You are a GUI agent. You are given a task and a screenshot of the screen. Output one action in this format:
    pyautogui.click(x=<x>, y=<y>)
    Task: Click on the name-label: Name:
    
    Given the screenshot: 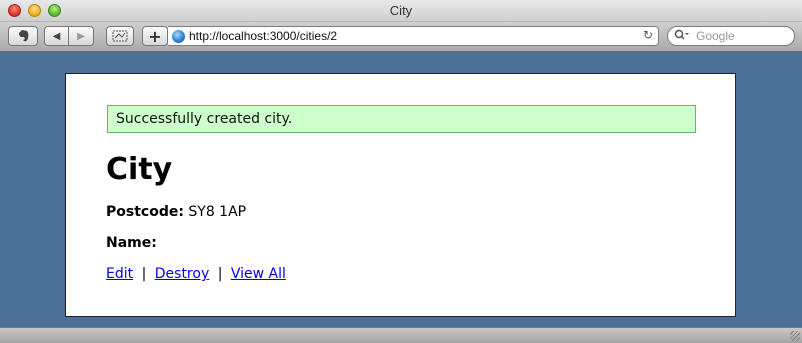 What is the action you would take?
    pyautogui.click(x=131, y=243)
    